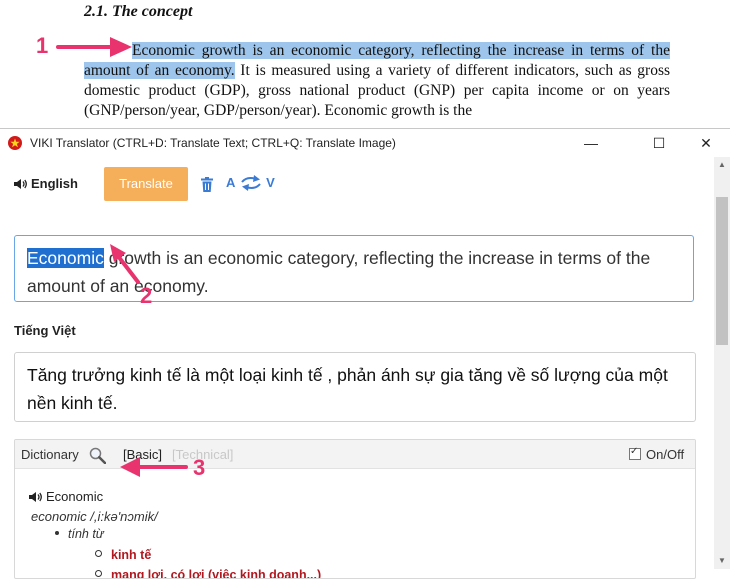 The image size is (730, 579). Describe the element at coordinates (722, 271) in the screenshot. I see `scroll-thumb` at that location.